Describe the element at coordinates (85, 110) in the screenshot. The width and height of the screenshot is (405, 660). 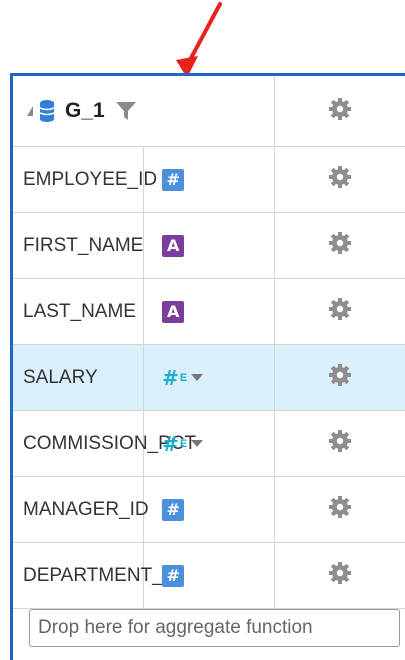
I see `group-name: G_1` at that location.